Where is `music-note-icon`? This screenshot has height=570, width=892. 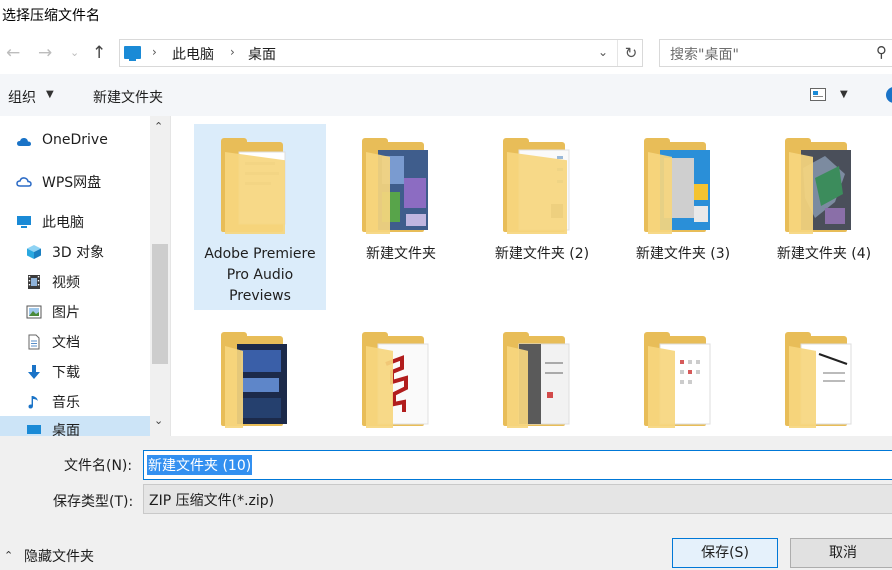 music-note-icon is located at coordinates (33, 402).